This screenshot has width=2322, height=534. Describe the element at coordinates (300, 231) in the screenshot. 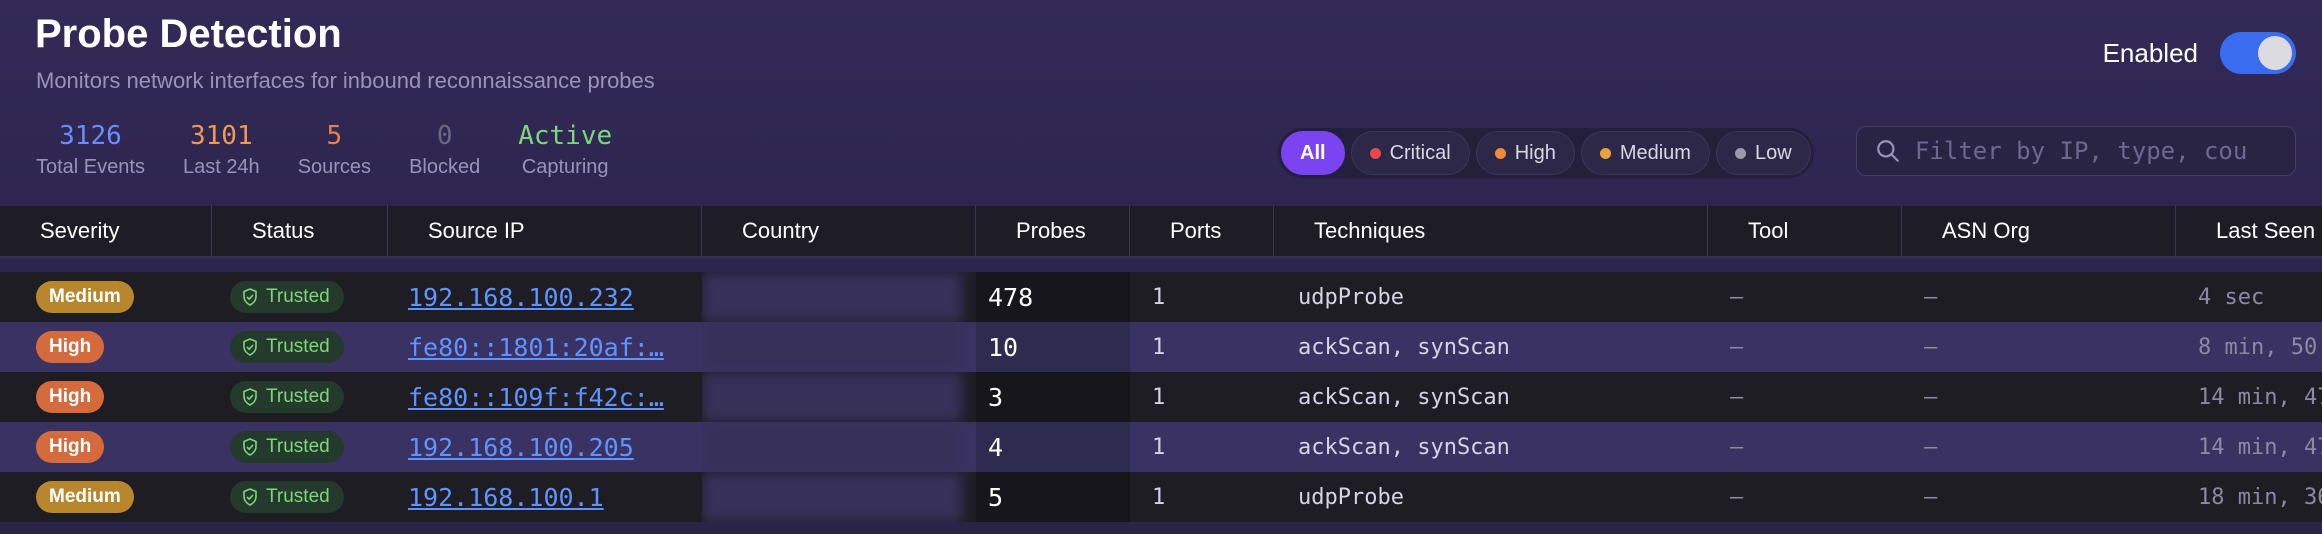

I see `col-status: Status` at that location.